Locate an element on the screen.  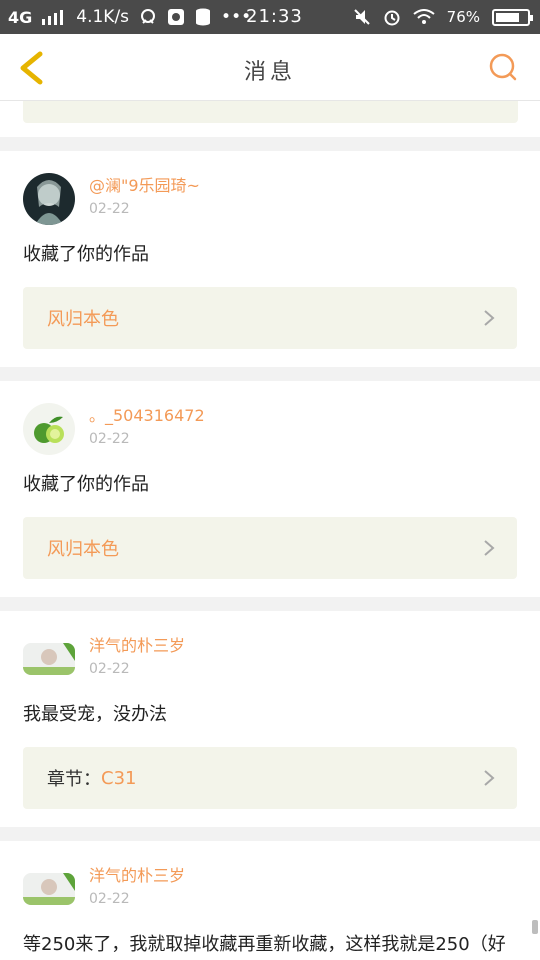
header: 消息 is located at coordinates (270, 67).